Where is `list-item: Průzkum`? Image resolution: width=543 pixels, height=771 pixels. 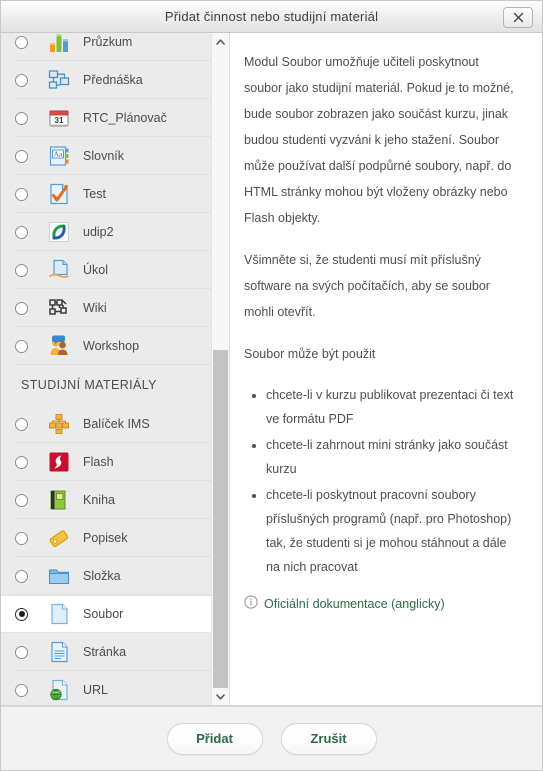
list-item: Průzkum is located at coordinates (115, 47).